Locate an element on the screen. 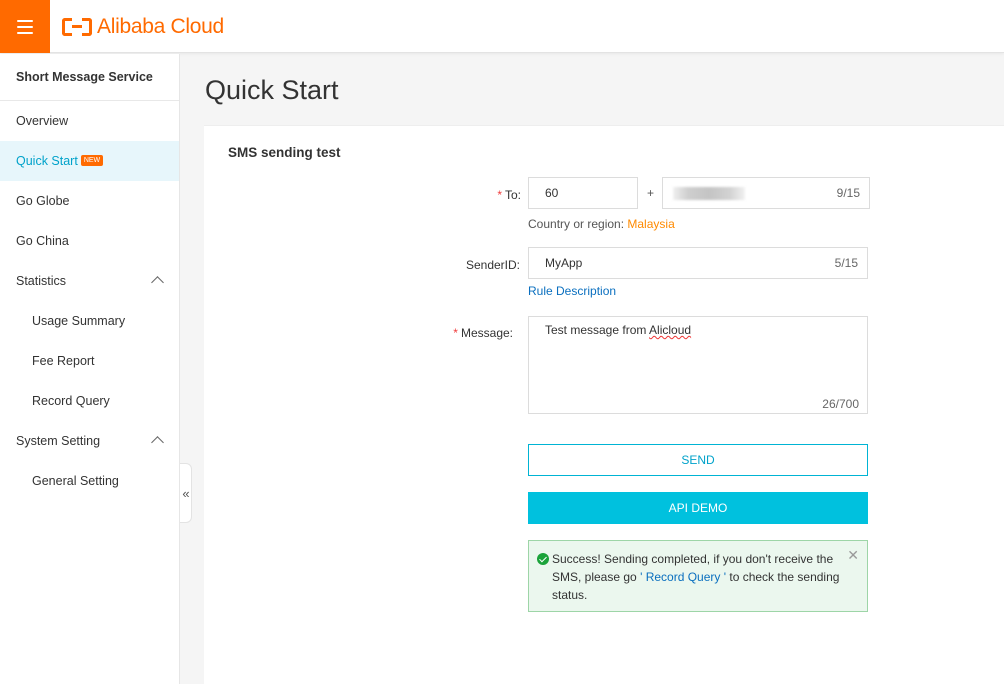  country-hint: Country or region: Malaysia is located at coordinates (601, 224).